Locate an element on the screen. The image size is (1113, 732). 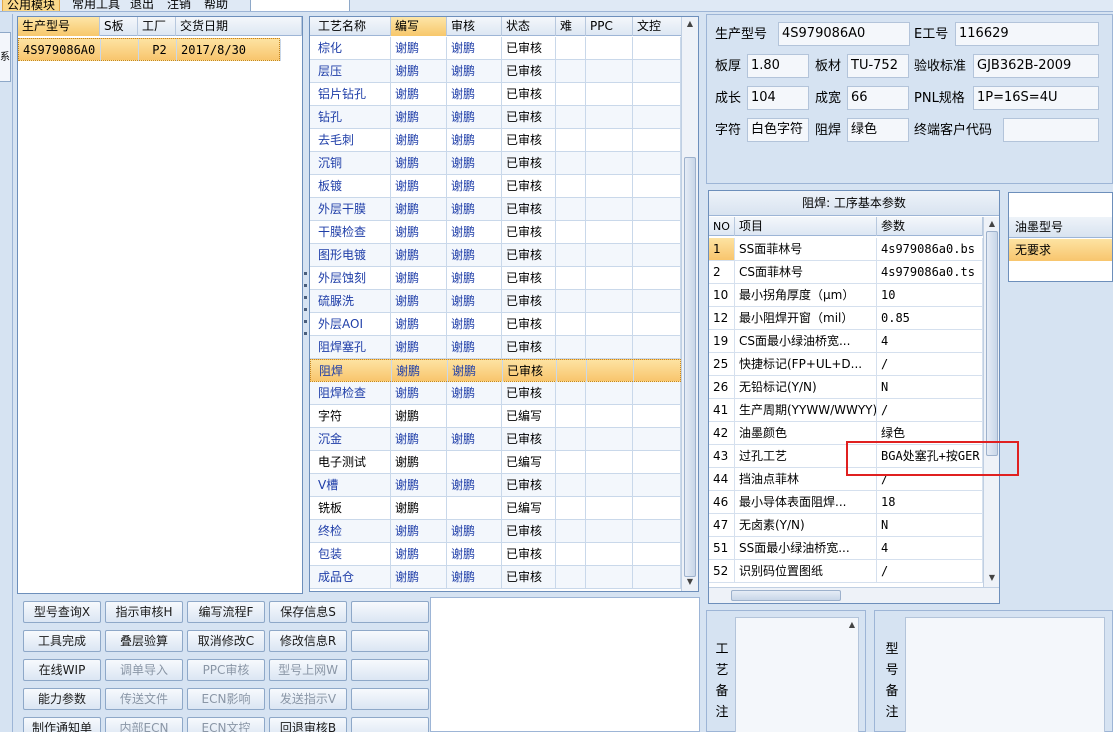
params-hscroll-thumb is located at coordinates (786, 595).